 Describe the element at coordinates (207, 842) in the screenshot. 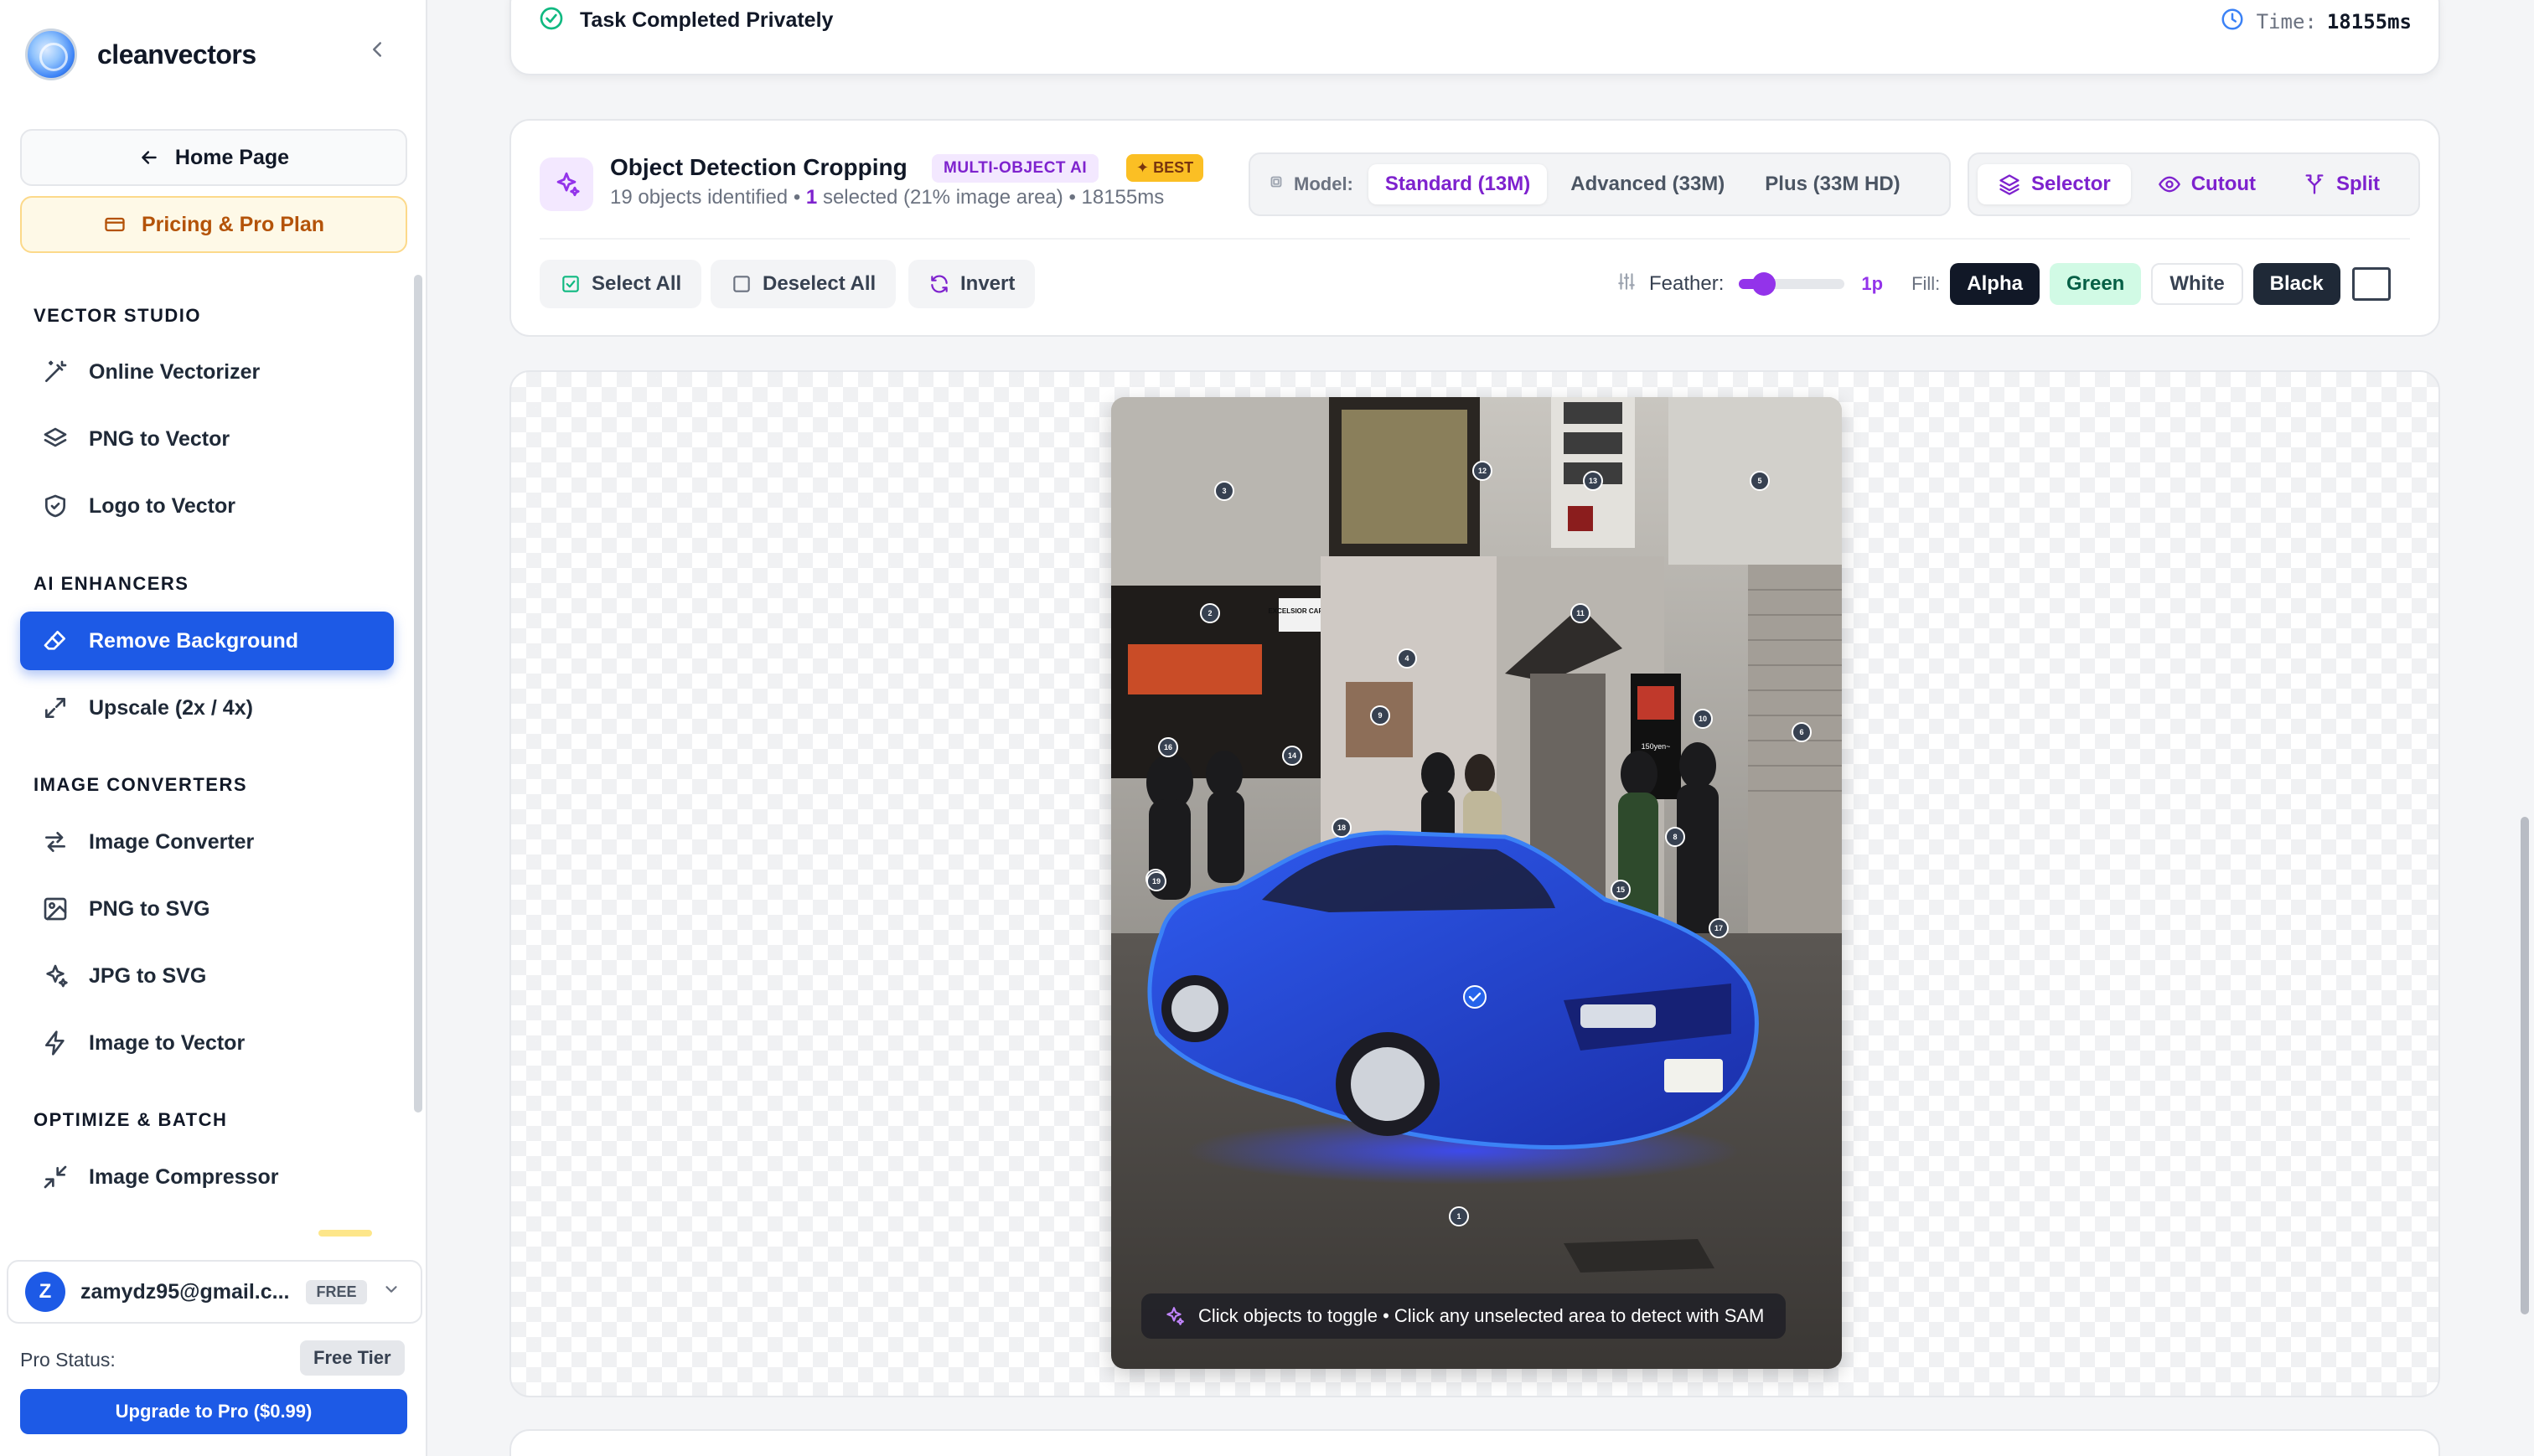

I see `sidebar-item-image-converter: Image Converter` at that location.